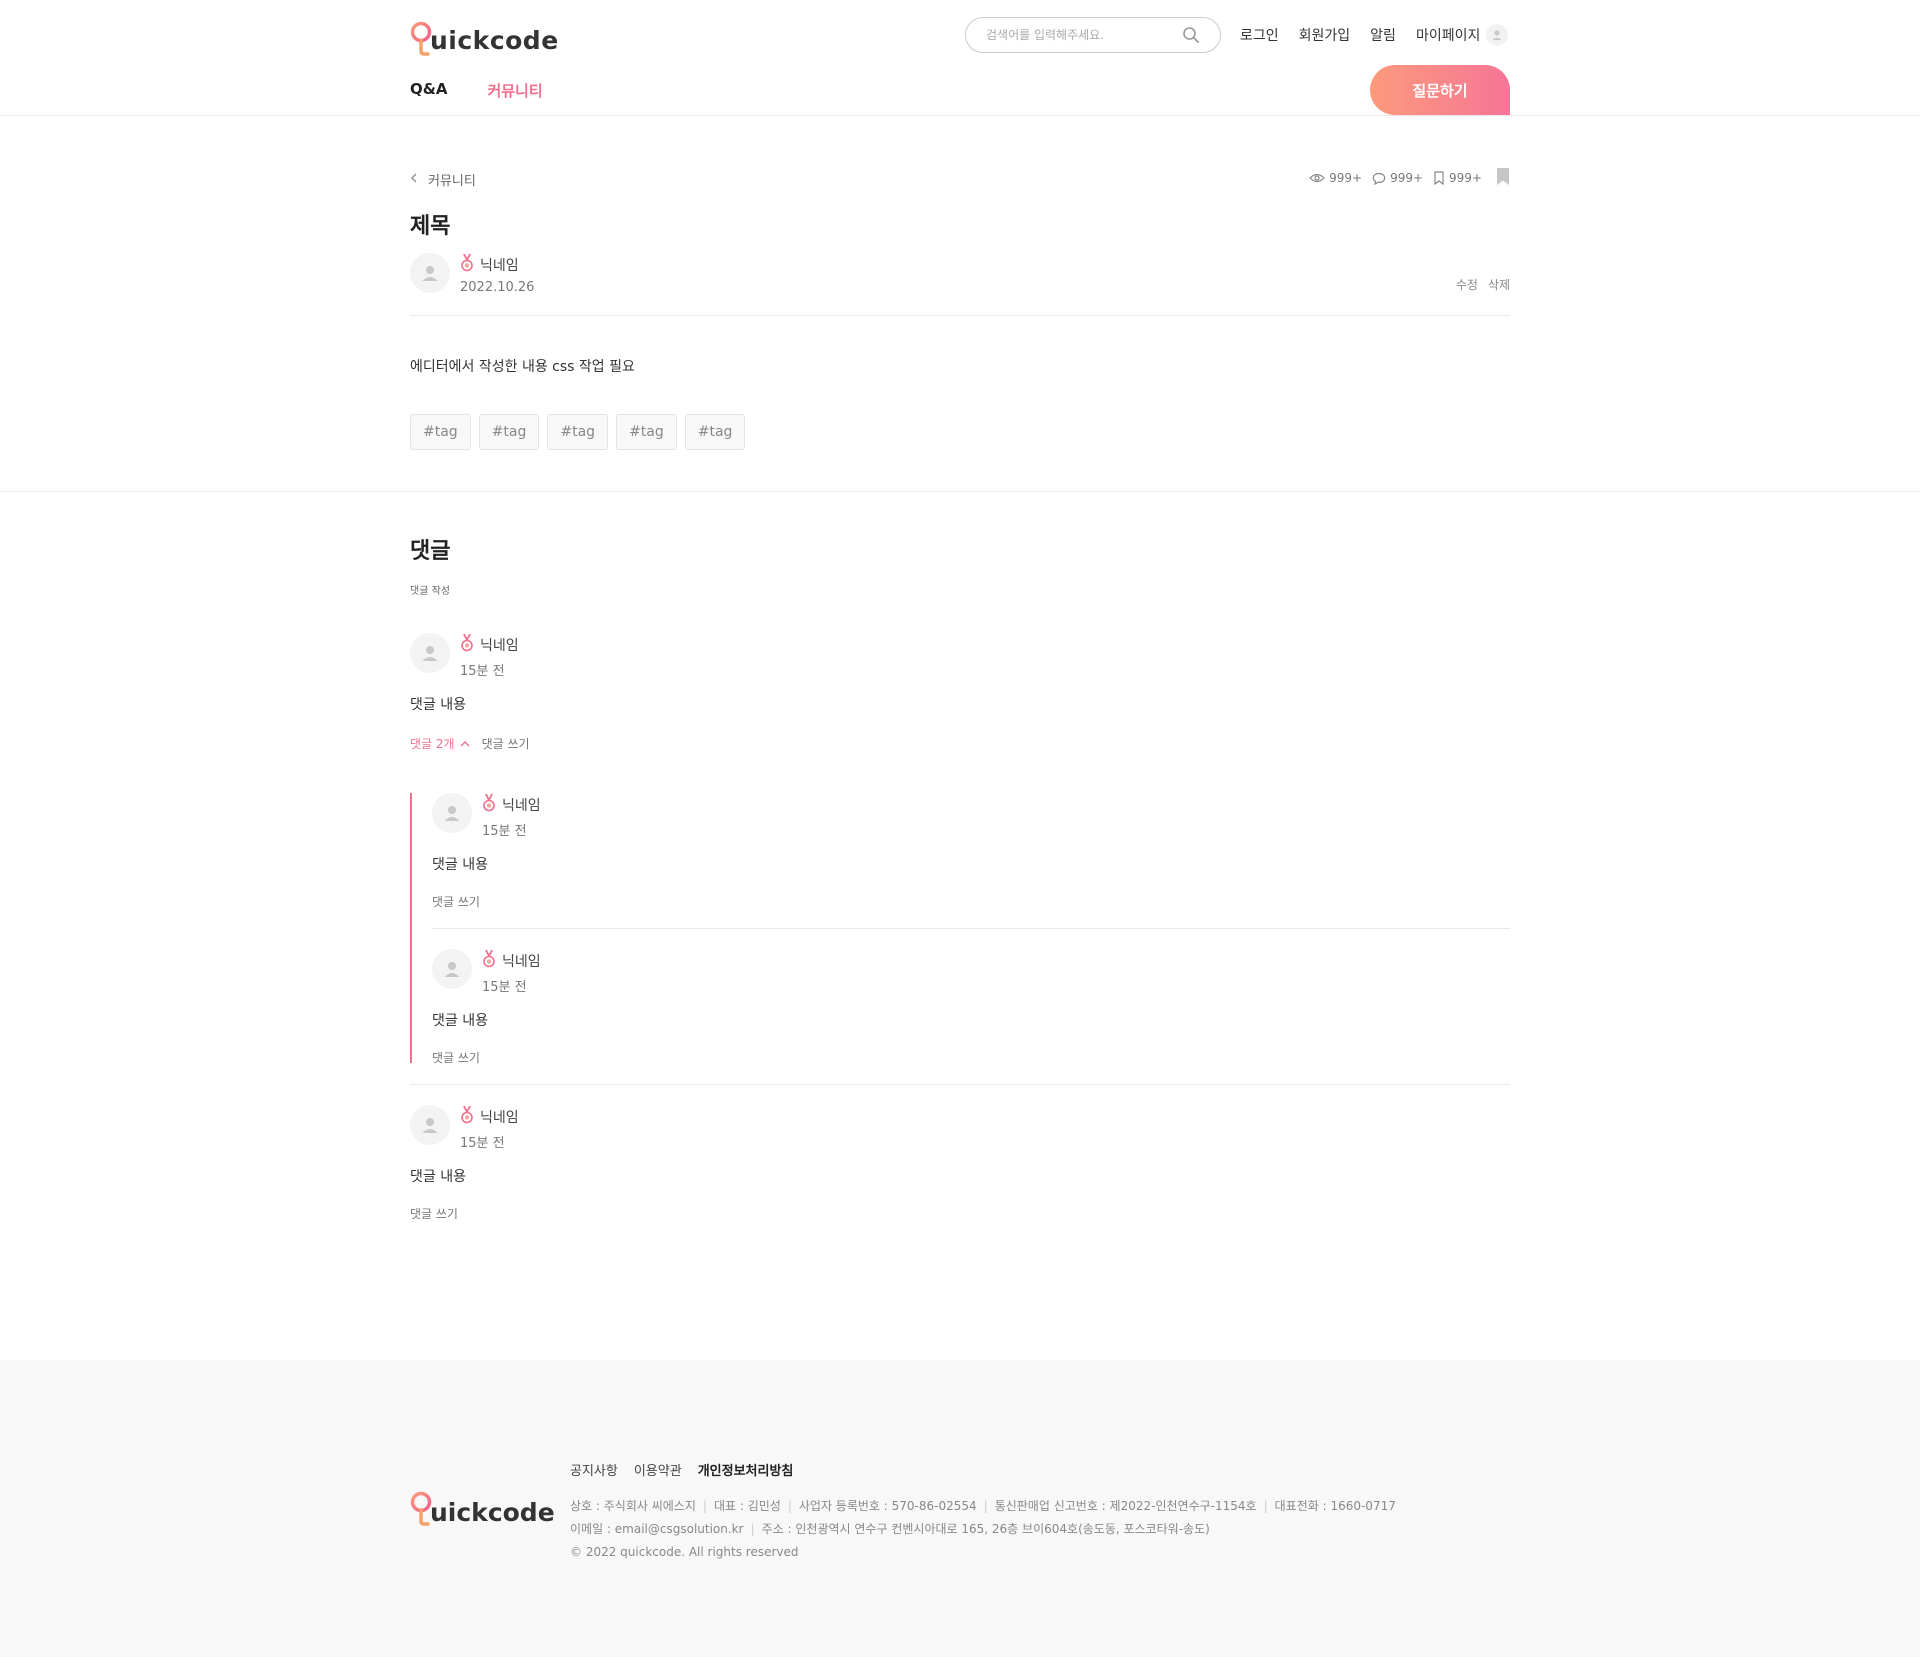 The image size is (1920, 1657). What do you see at coordinates (594, 1469) in the screenshot?
I see `notice-link: 공지사항` at bounding box center [594, 1469].